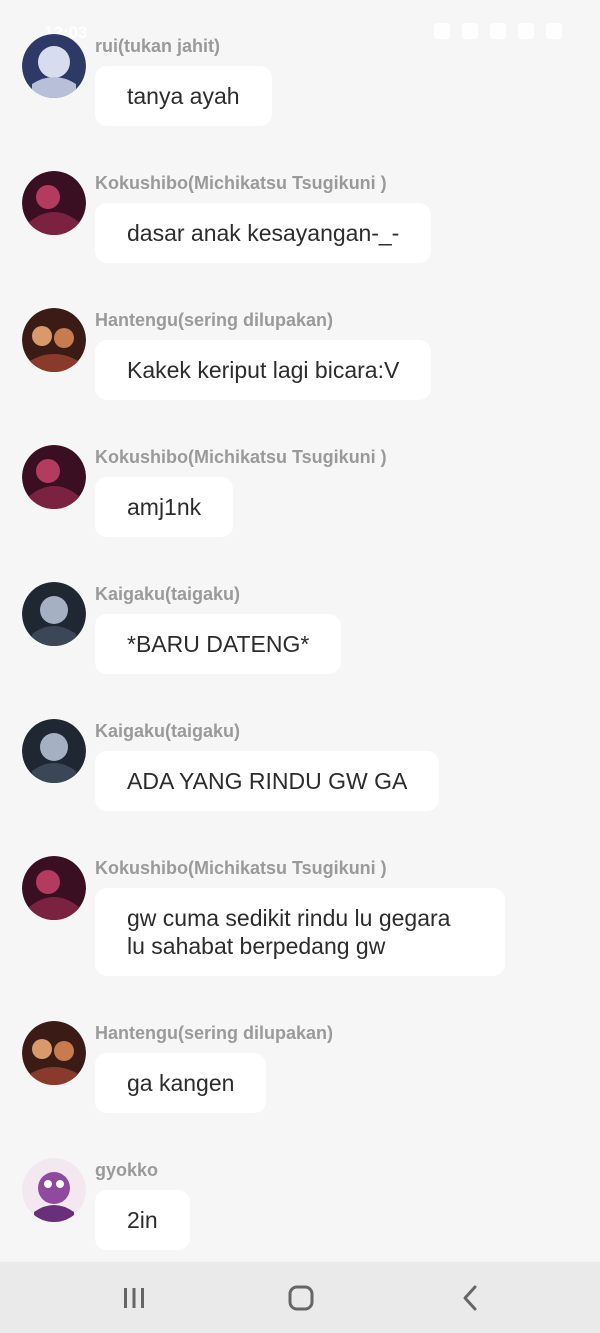  Describe the element at coordinates (263, 233) in the screenshot. I see `message-bubble: dasar anak kesayangan-_-` at that location.